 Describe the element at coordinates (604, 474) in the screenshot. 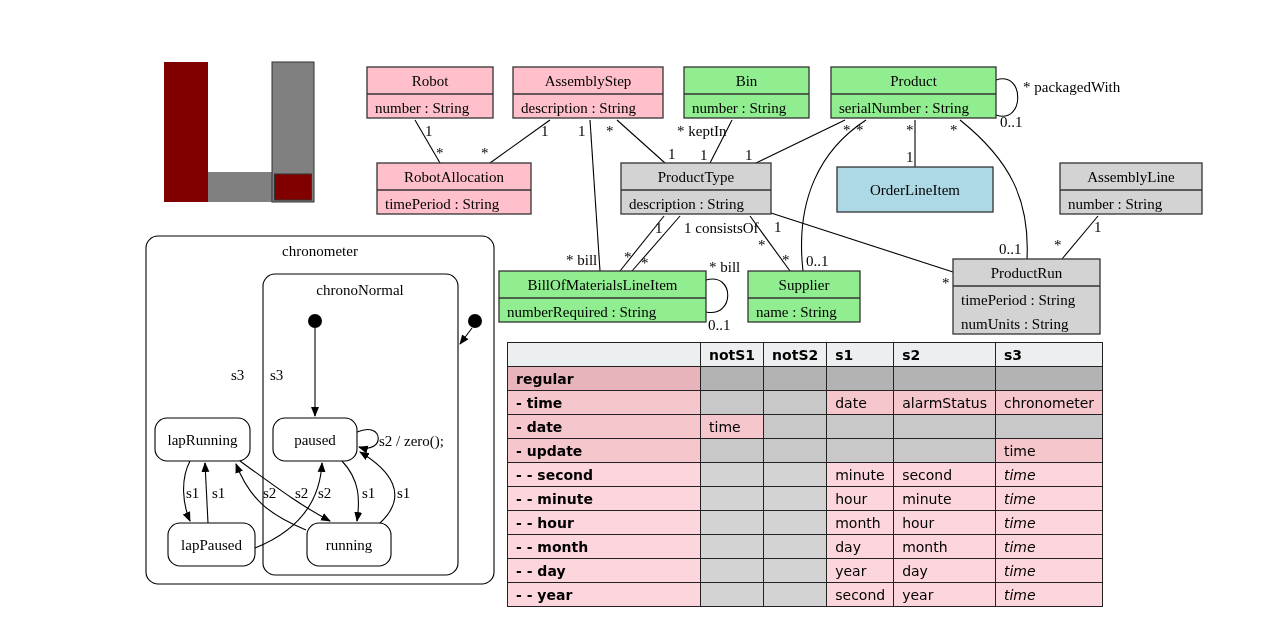

I see `row-header: - - second` at that location.